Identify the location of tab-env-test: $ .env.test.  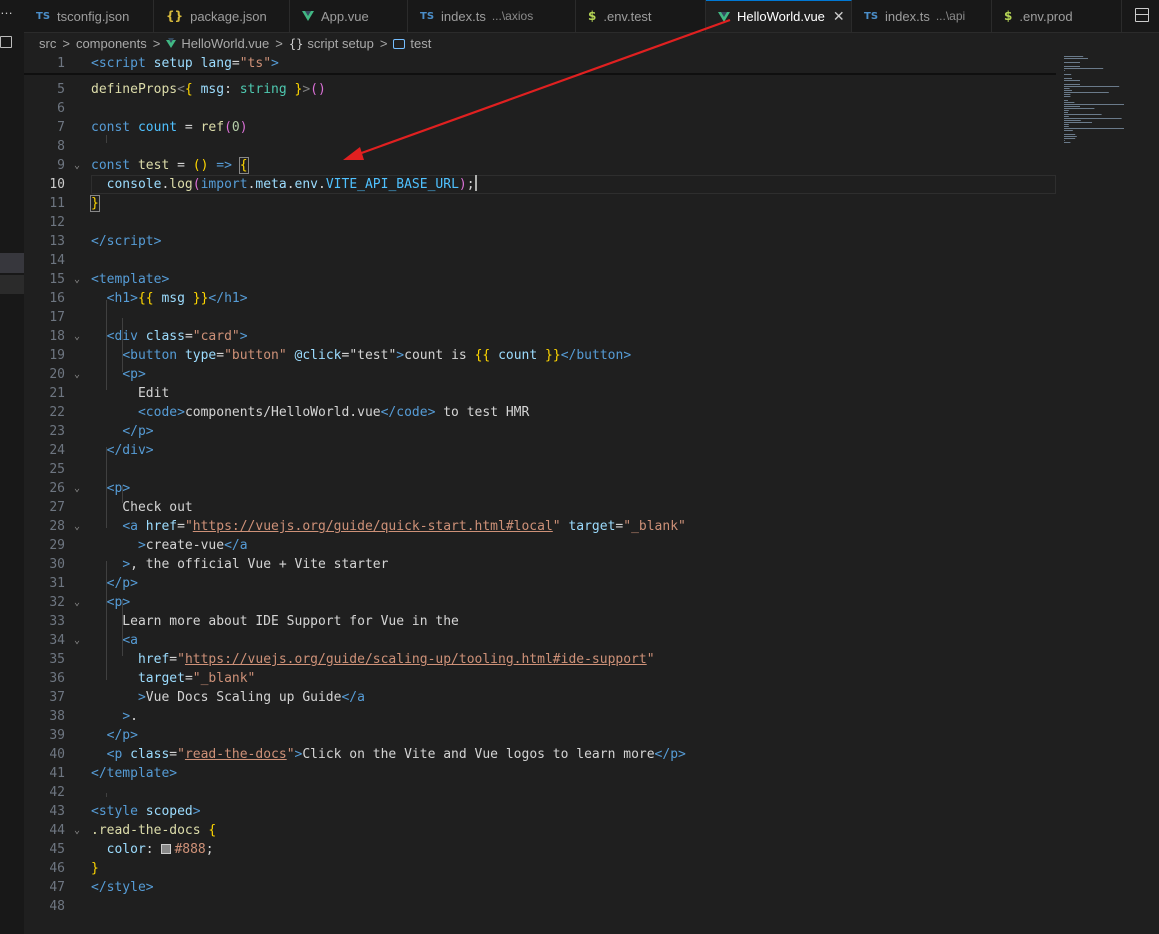
(641, 16).